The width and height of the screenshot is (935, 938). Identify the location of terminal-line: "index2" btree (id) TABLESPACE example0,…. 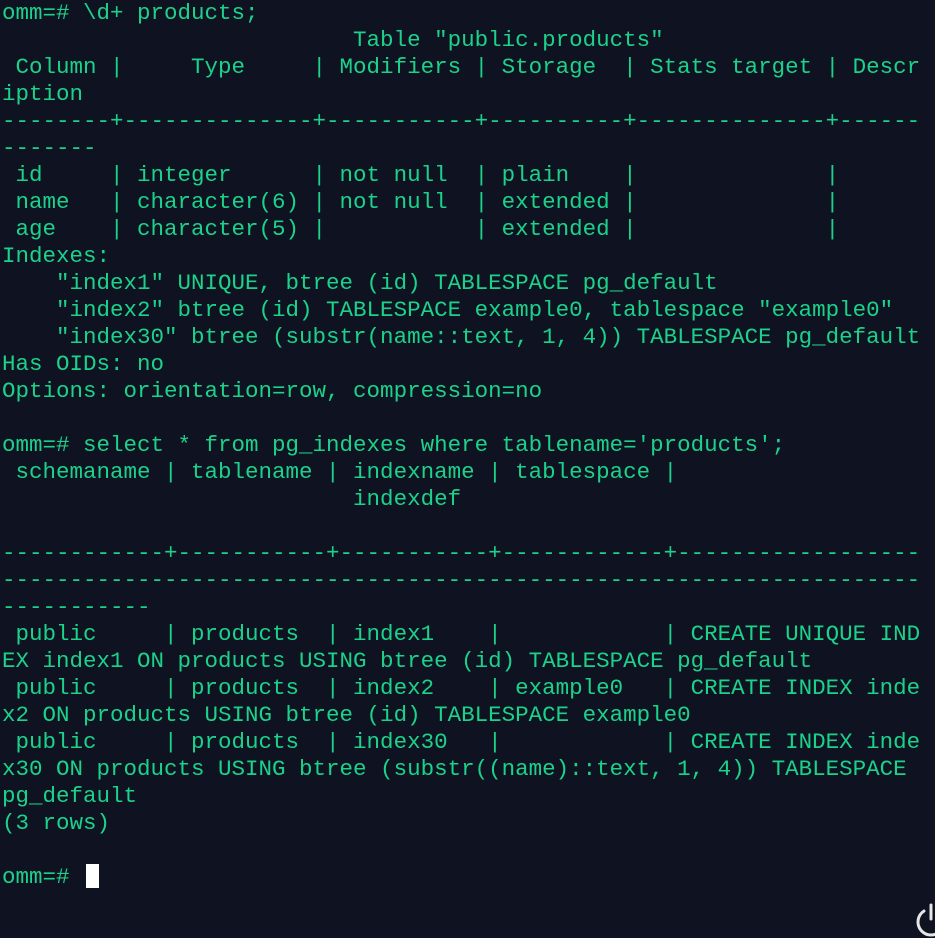
(448, 310).